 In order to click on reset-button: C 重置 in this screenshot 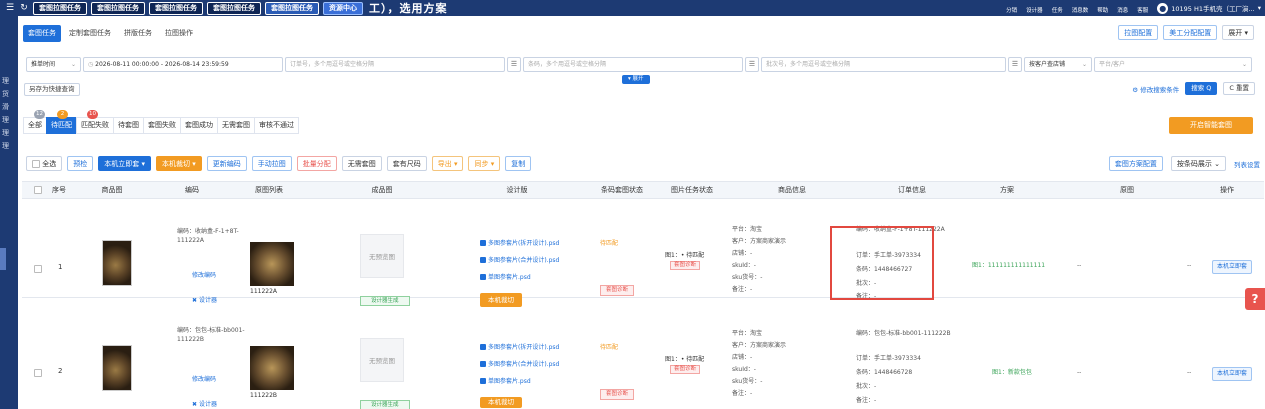, I will do `click(1239, 88)`.